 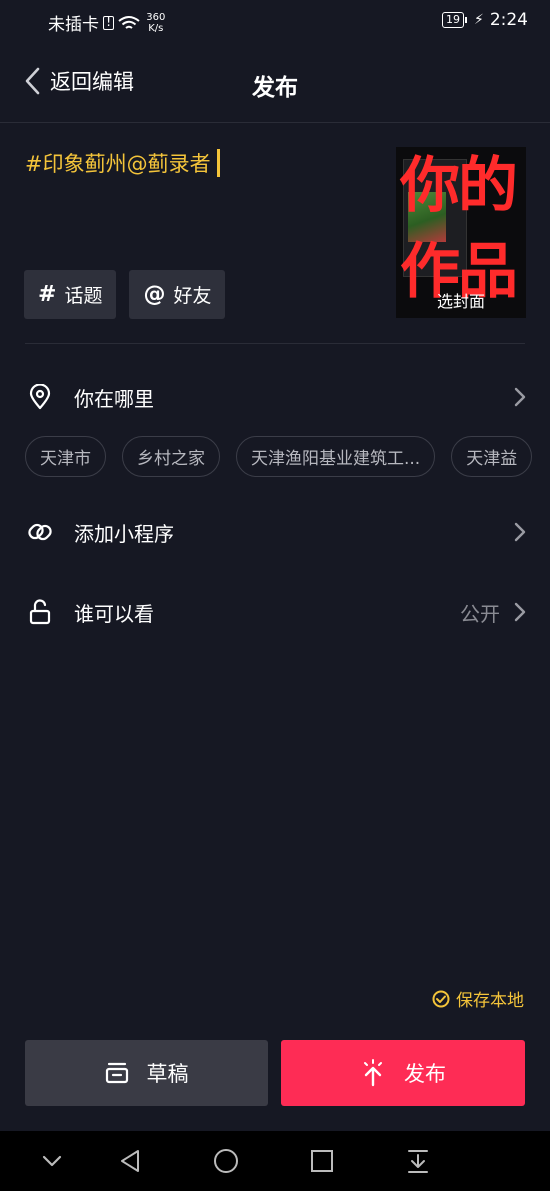 I want to click on select-cover-label: 选封面, so click(x=460, y=301).